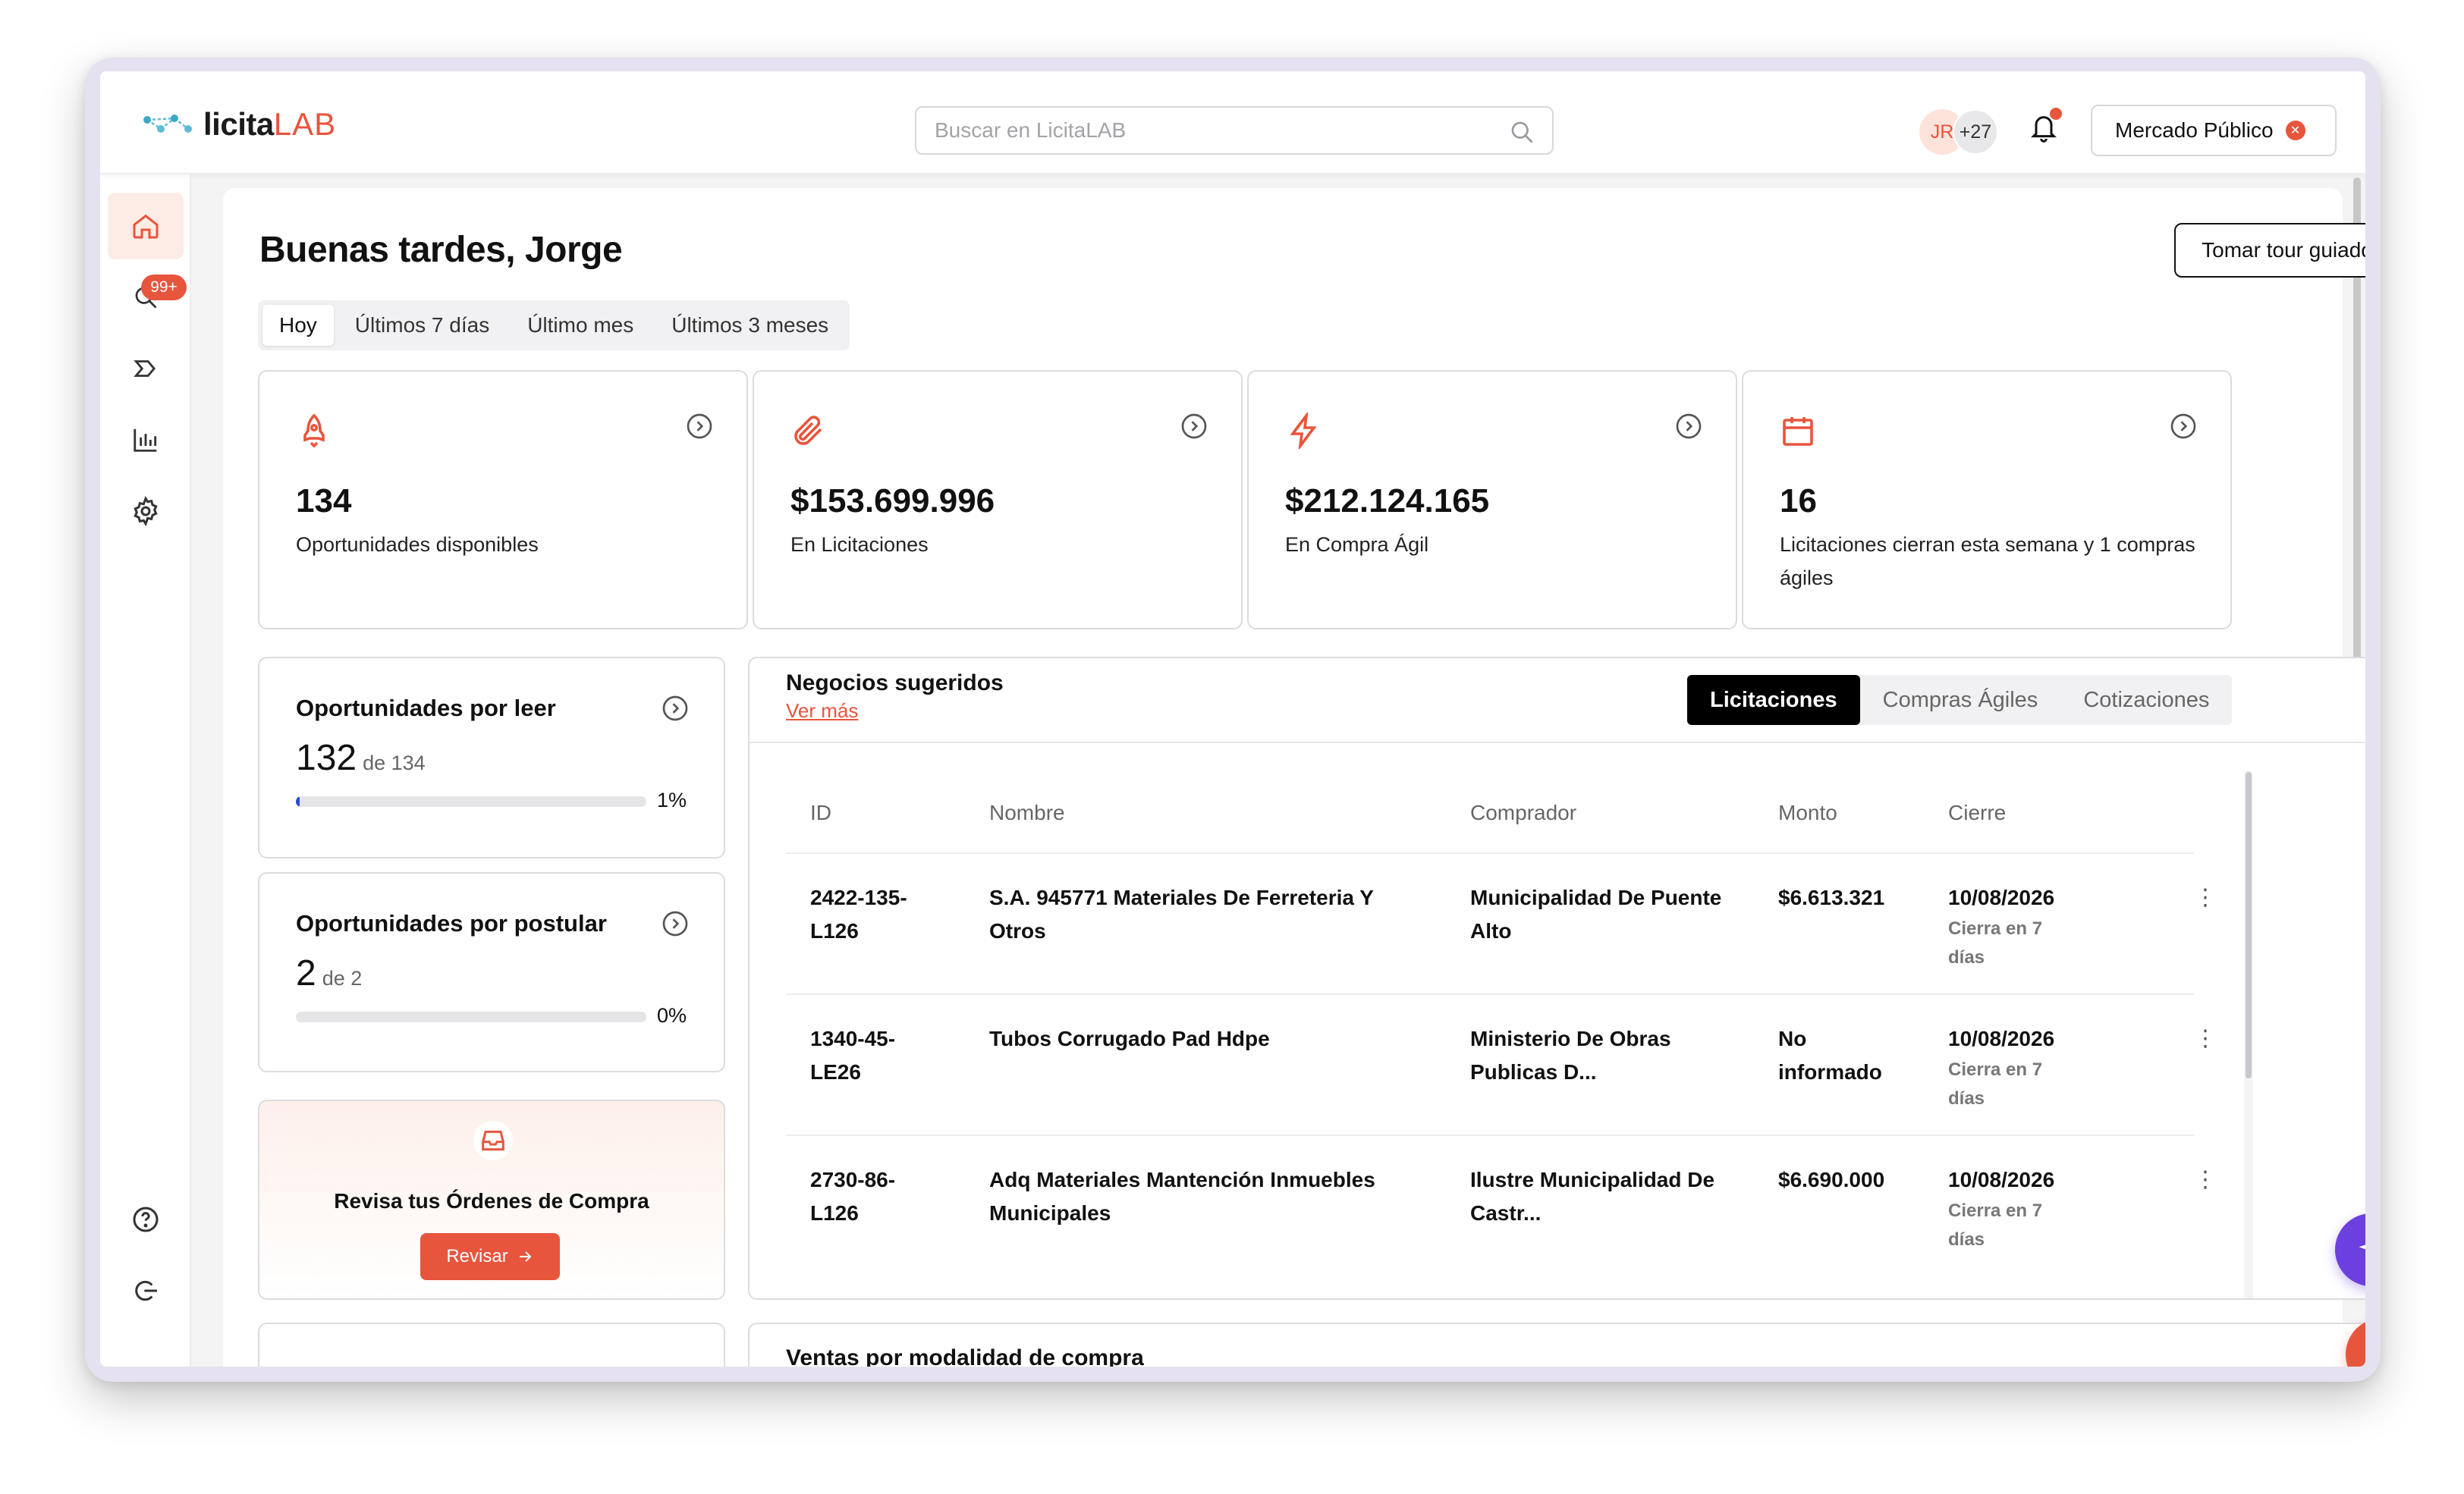 The width and height of the screenshot is (2464, 1494). I want to click on cell-id: 2422-135- L126, so click(858, 914).